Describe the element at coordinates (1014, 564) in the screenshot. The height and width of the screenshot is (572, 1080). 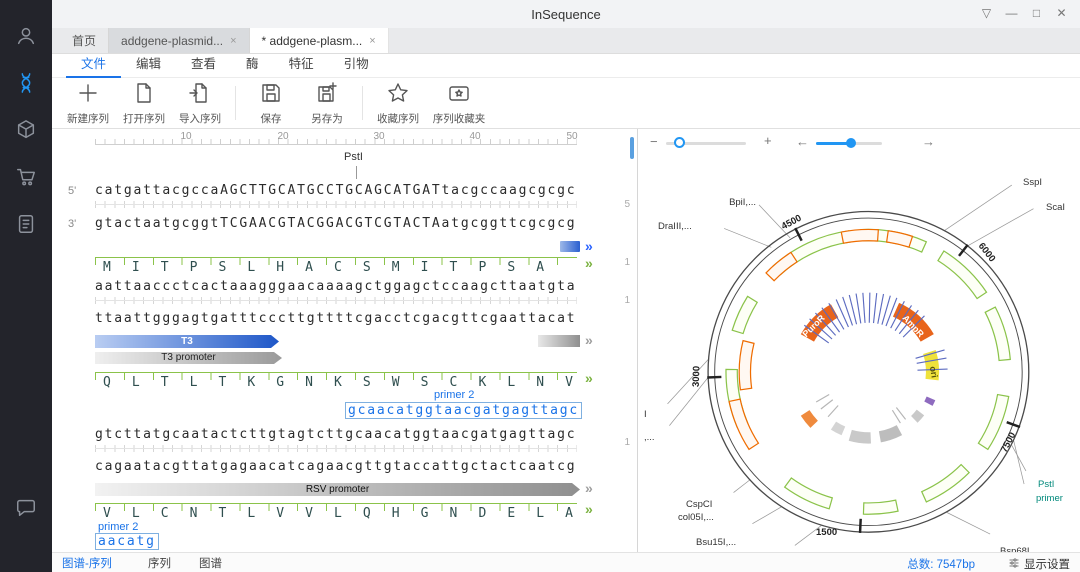
I see `sliders-icon` at that location.